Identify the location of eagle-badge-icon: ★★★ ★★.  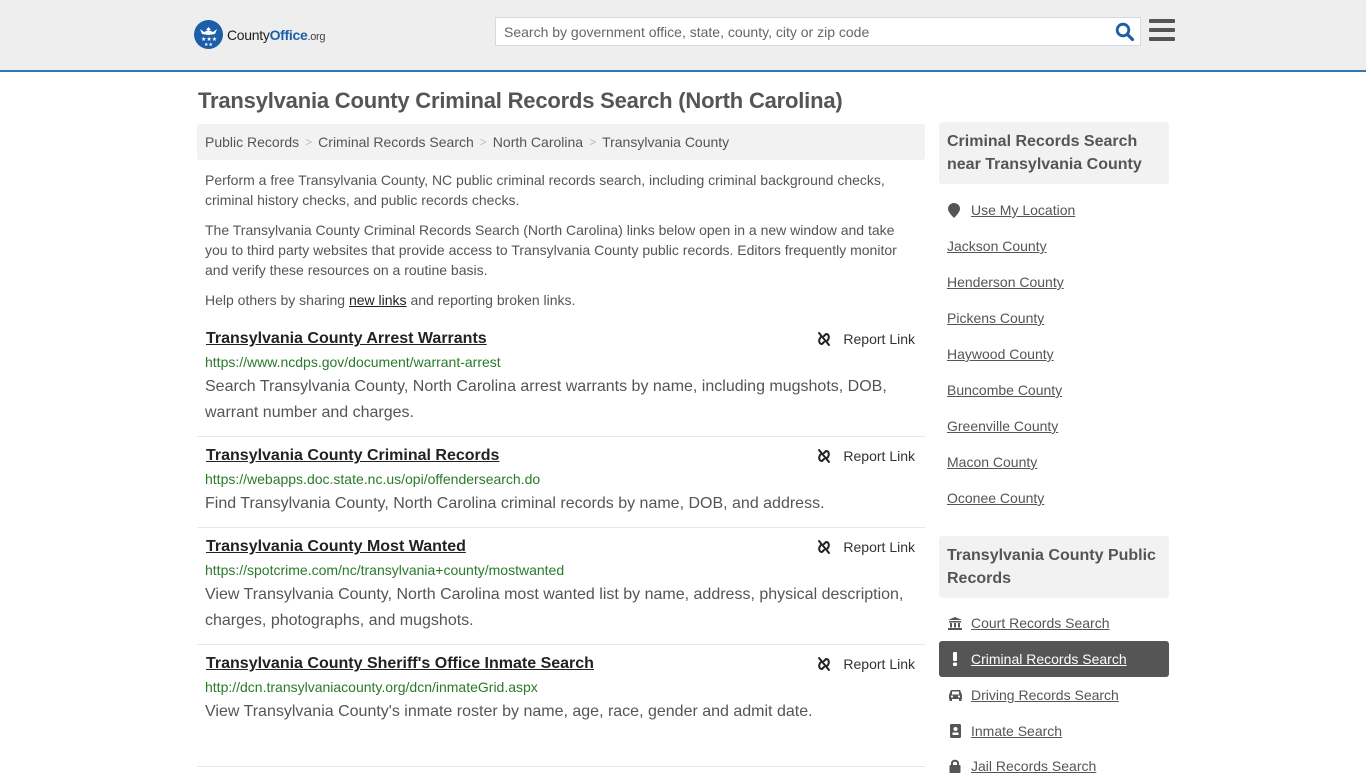
(208, 34).